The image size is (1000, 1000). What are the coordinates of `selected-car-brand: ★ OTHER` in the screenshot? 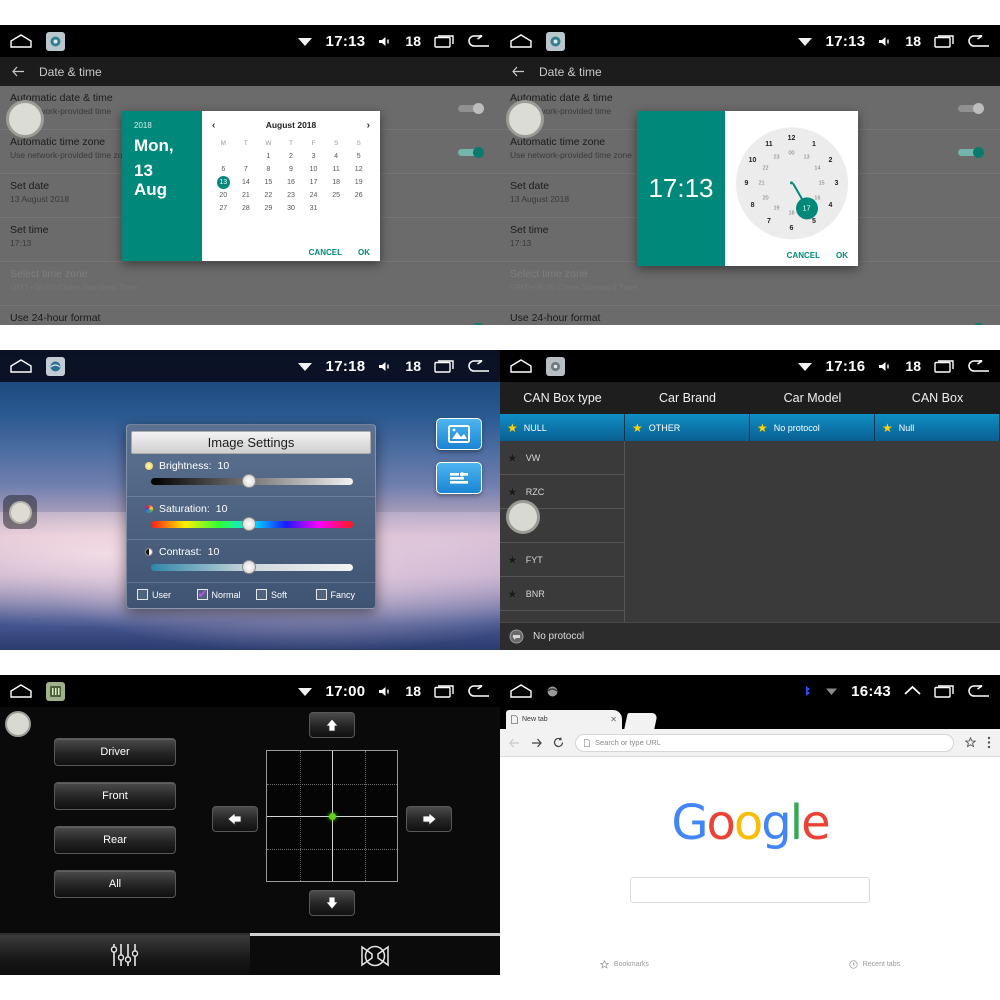 It's located at (687, 427).